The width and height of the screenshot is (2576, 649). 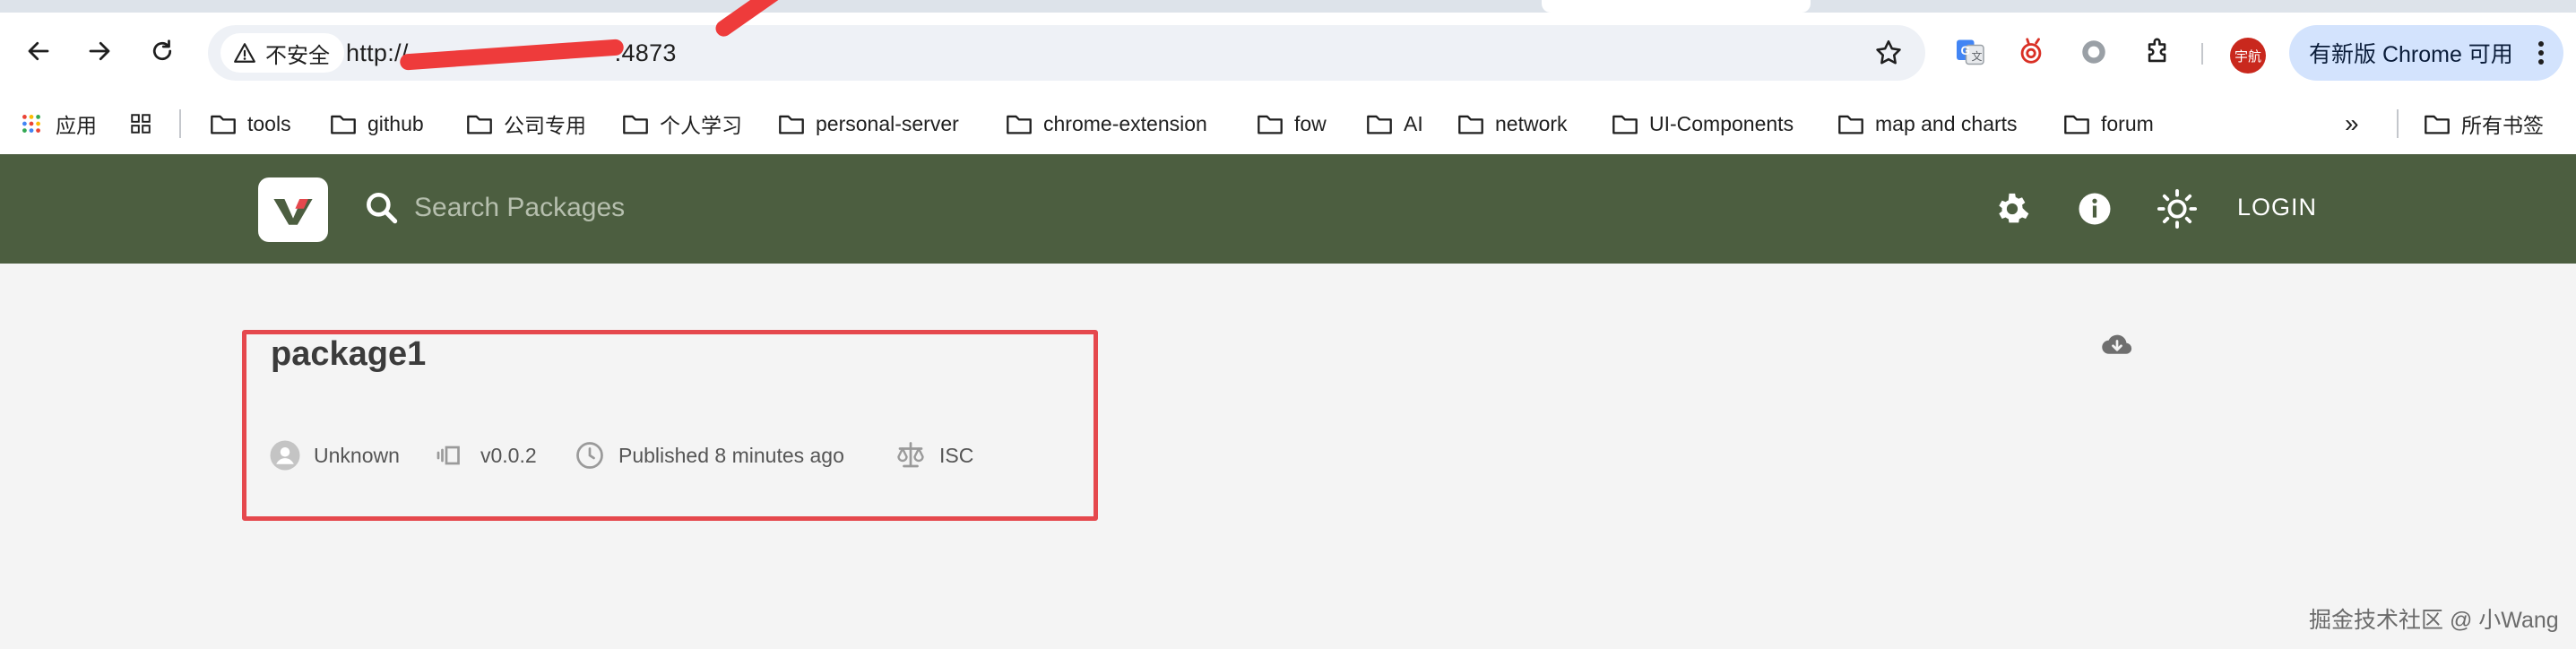 What do you see at coordinates (1946, 123) in the screenshot?
I see `bookmark-folder-label: map and charts` at bounding box center [1946, 123].